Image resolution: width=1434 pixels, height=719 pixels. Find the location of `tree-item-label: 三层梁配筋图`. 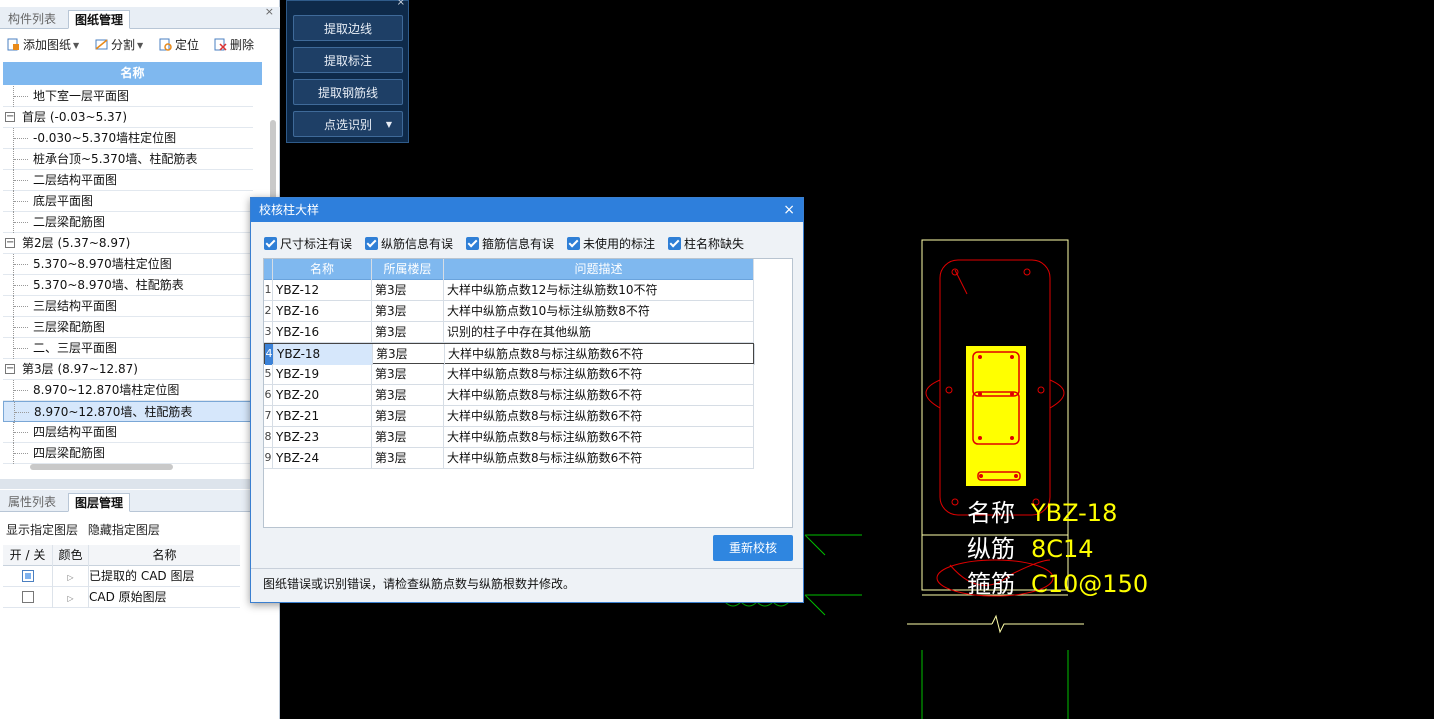

tree-item-label: 三层梁配筋图 is located at coordinates (69, 327).